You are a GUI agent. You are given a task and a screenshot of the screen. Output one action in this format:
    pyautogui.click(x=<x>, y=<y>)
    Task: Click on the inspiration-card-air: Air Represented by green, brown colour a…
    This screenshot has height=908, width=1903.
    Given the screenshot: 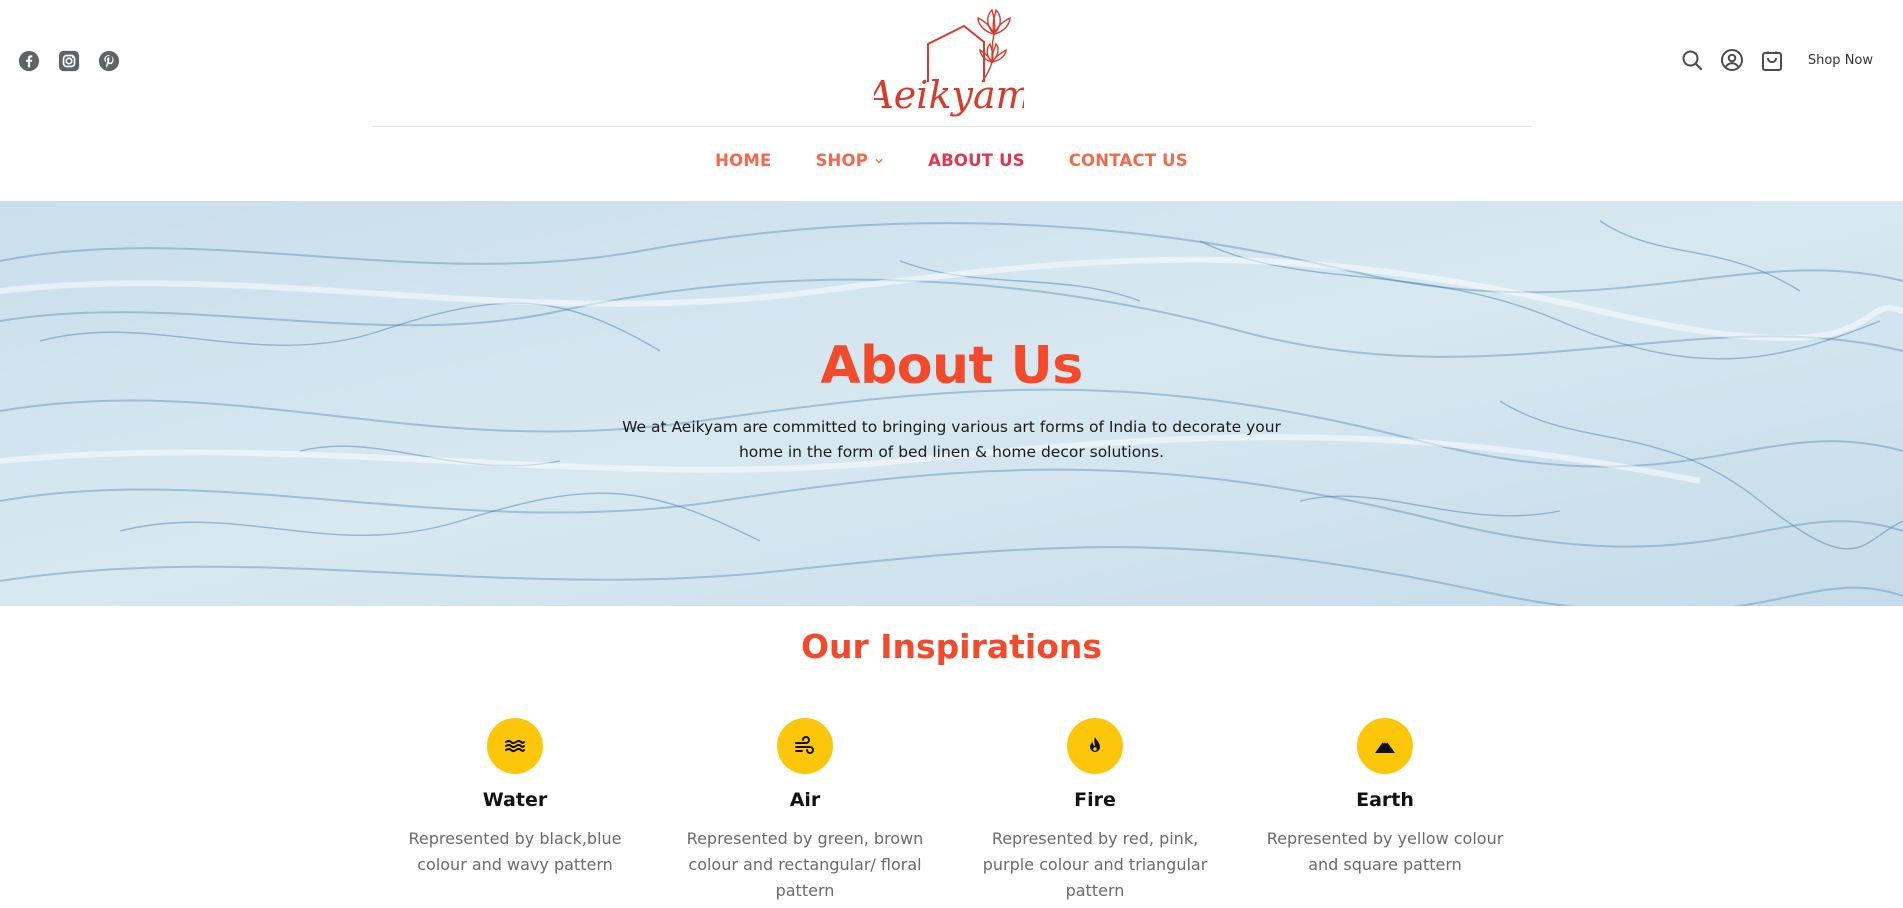 What is the action you would take?
    pyautogui.click(x=805, y=811)
    